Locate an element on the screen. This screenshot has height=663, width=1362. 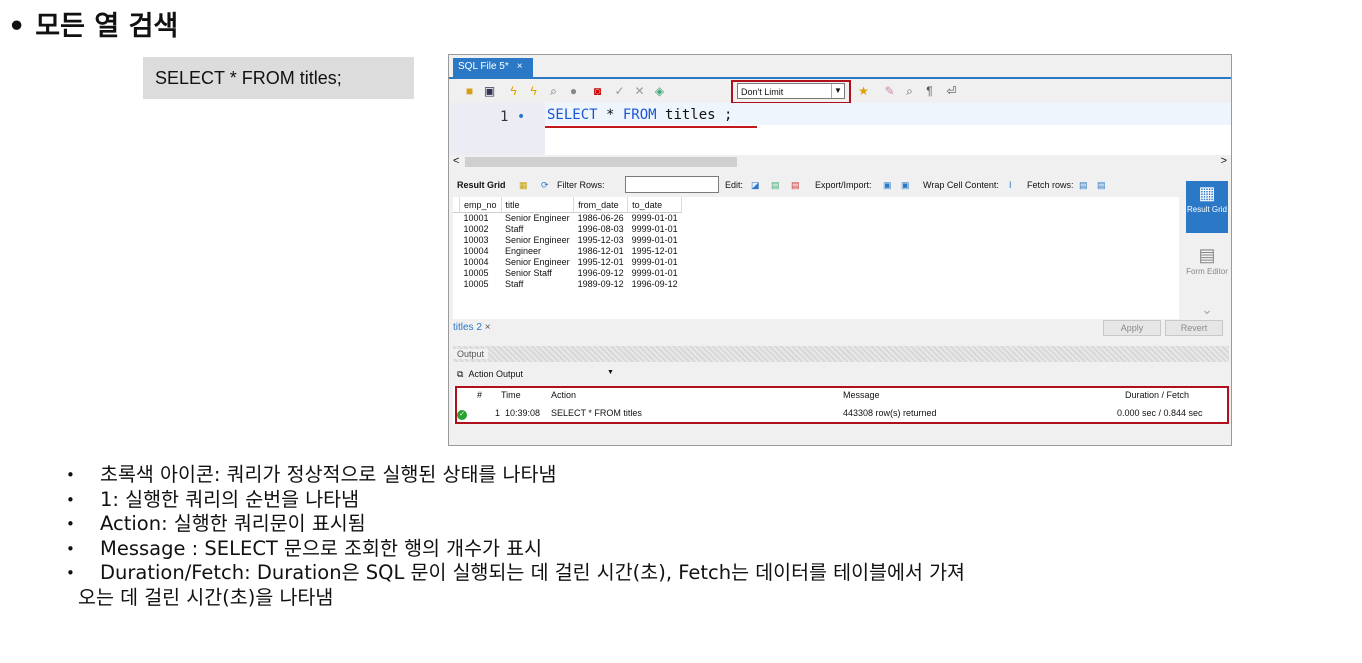
find-icon: ⌕ is located at coordinates (909, 91).